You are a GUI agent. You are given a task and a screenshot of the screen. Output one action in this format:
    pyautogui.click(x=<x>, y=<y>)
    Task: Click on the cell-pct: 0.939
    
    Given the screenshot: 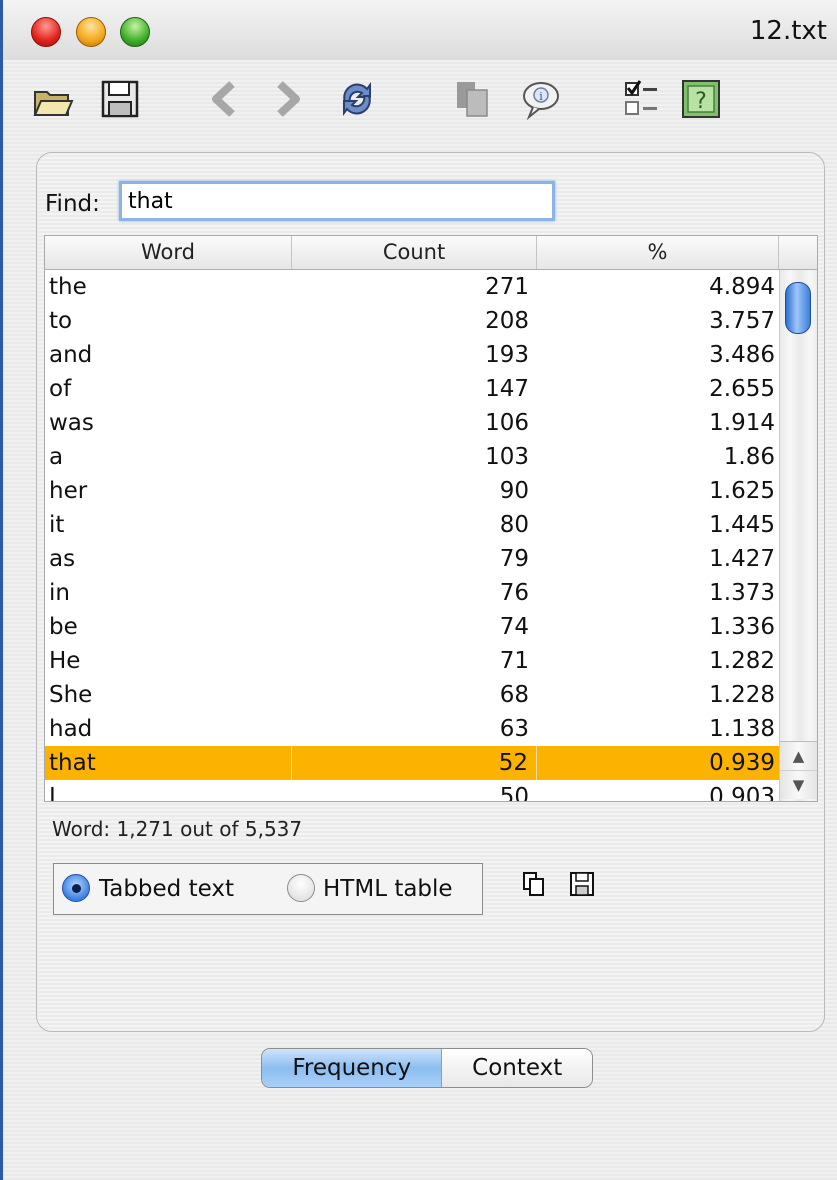 What is the action you would take?
    pyautogui.click(x=742, y=763)
    